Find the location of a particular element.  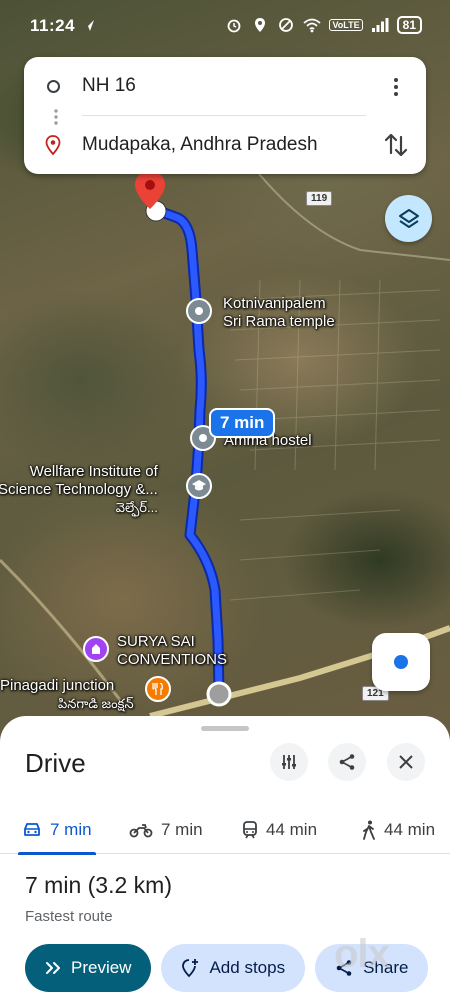

conventions-label-line2: CONVENTIONS is located at coordinates (172, 659).